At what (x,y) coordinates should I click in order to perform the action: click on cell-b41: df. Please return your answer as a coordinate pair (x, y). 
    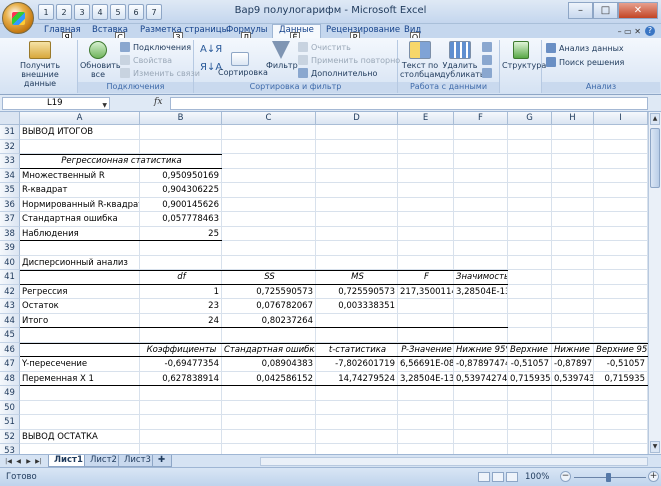
    Looking at the image, I should click on (181, 277).